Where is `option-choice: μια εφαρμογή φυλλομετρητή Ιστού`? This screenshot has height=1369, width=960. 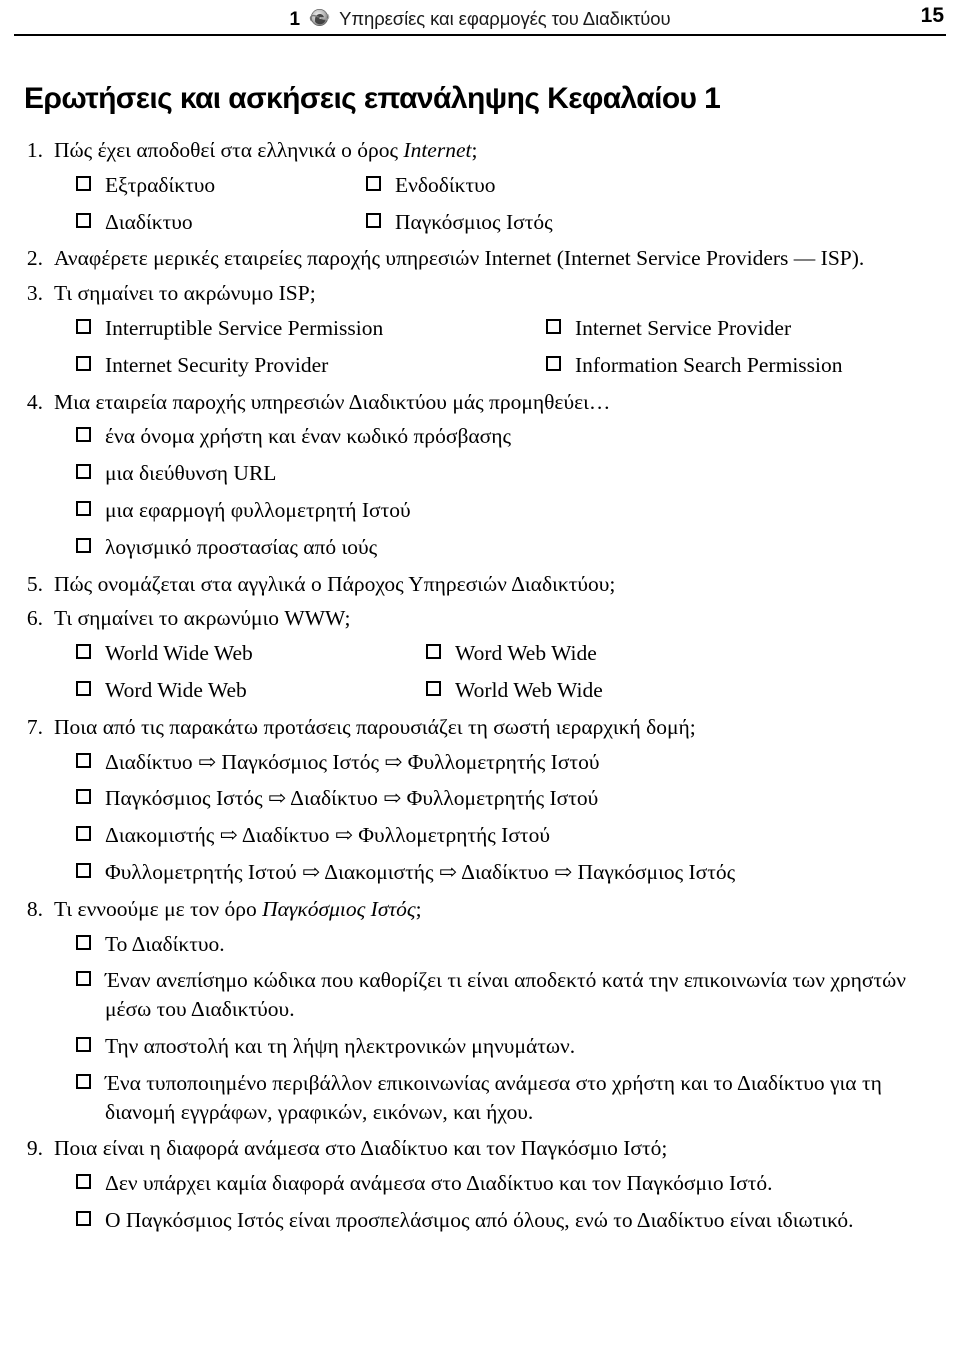
option-choice: μια εφαρμογή φυλλομετρητή Ιστού is located at coordinates (509, 510).